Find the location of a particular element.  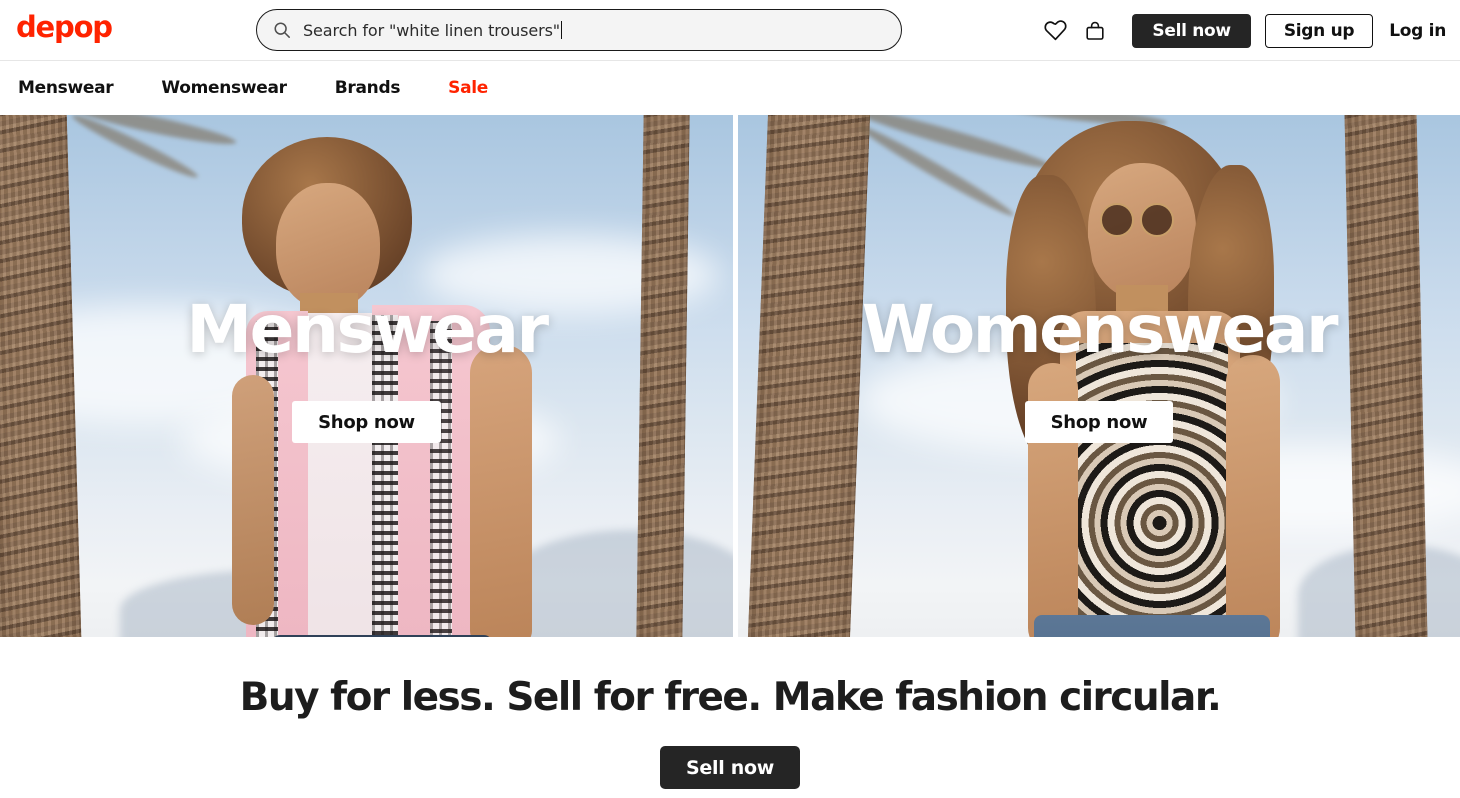

heart-icon is located at coordinates (1055, 31).